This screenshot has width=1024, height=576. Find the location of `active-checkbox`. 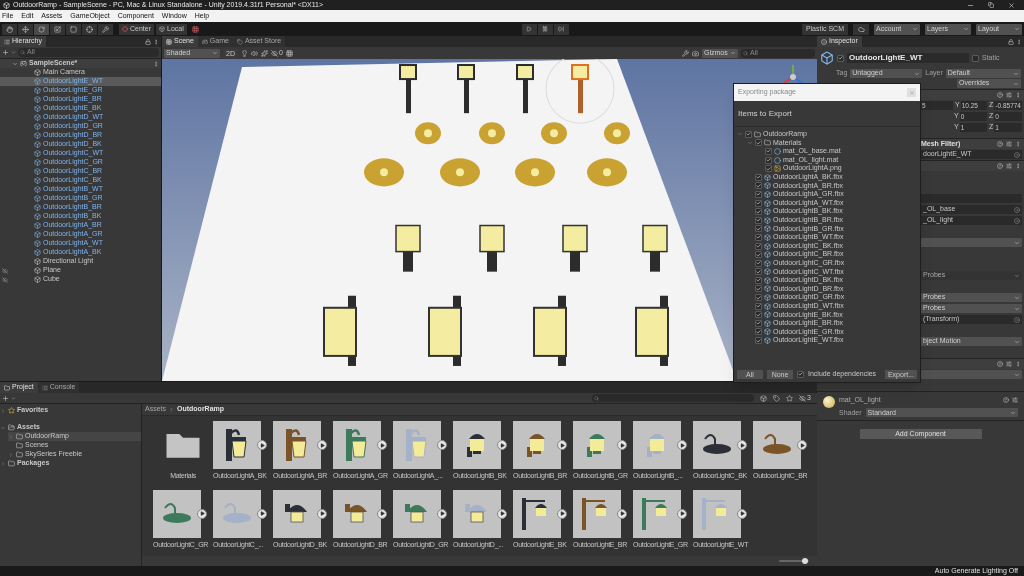

active-checkbox is located at coordinates (840, 58).